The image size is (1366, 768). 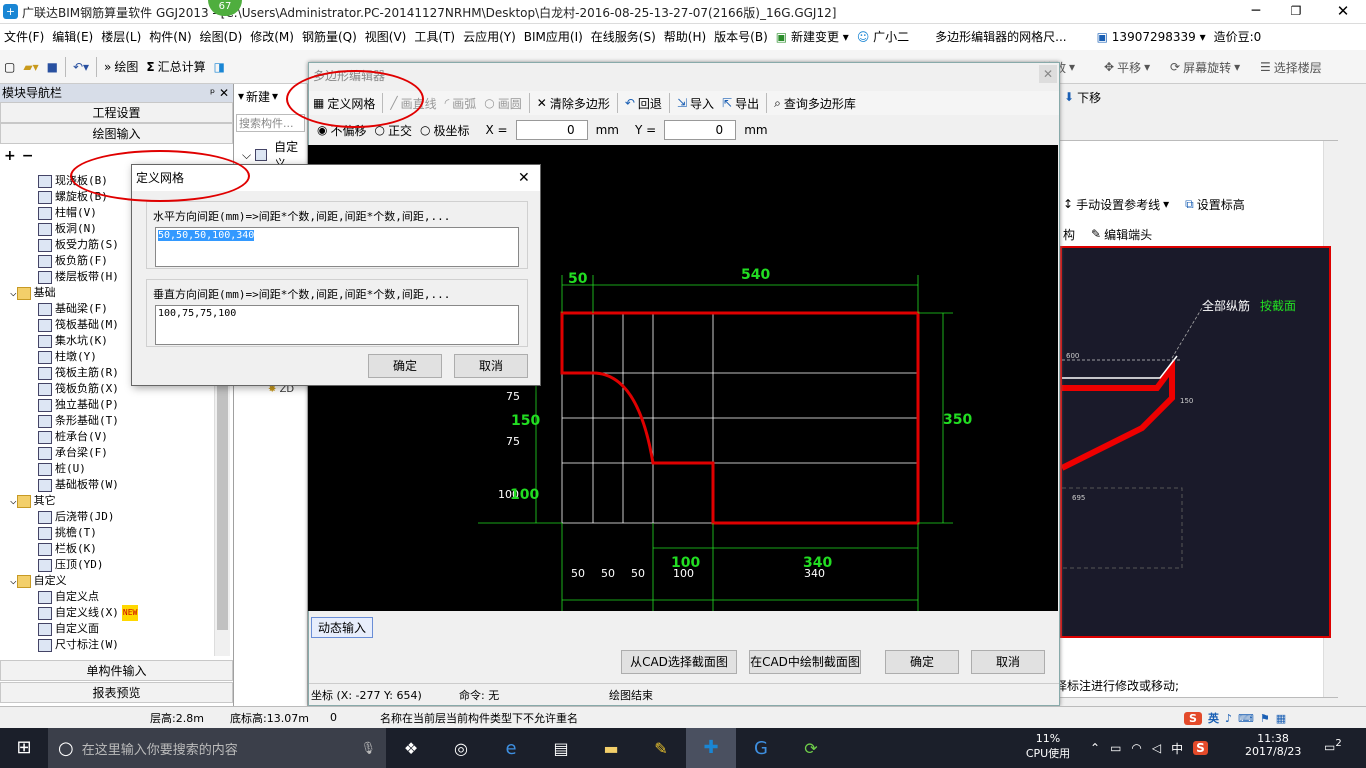 I want to click on tree-item: 自定义点, so click(x=107, y=597).